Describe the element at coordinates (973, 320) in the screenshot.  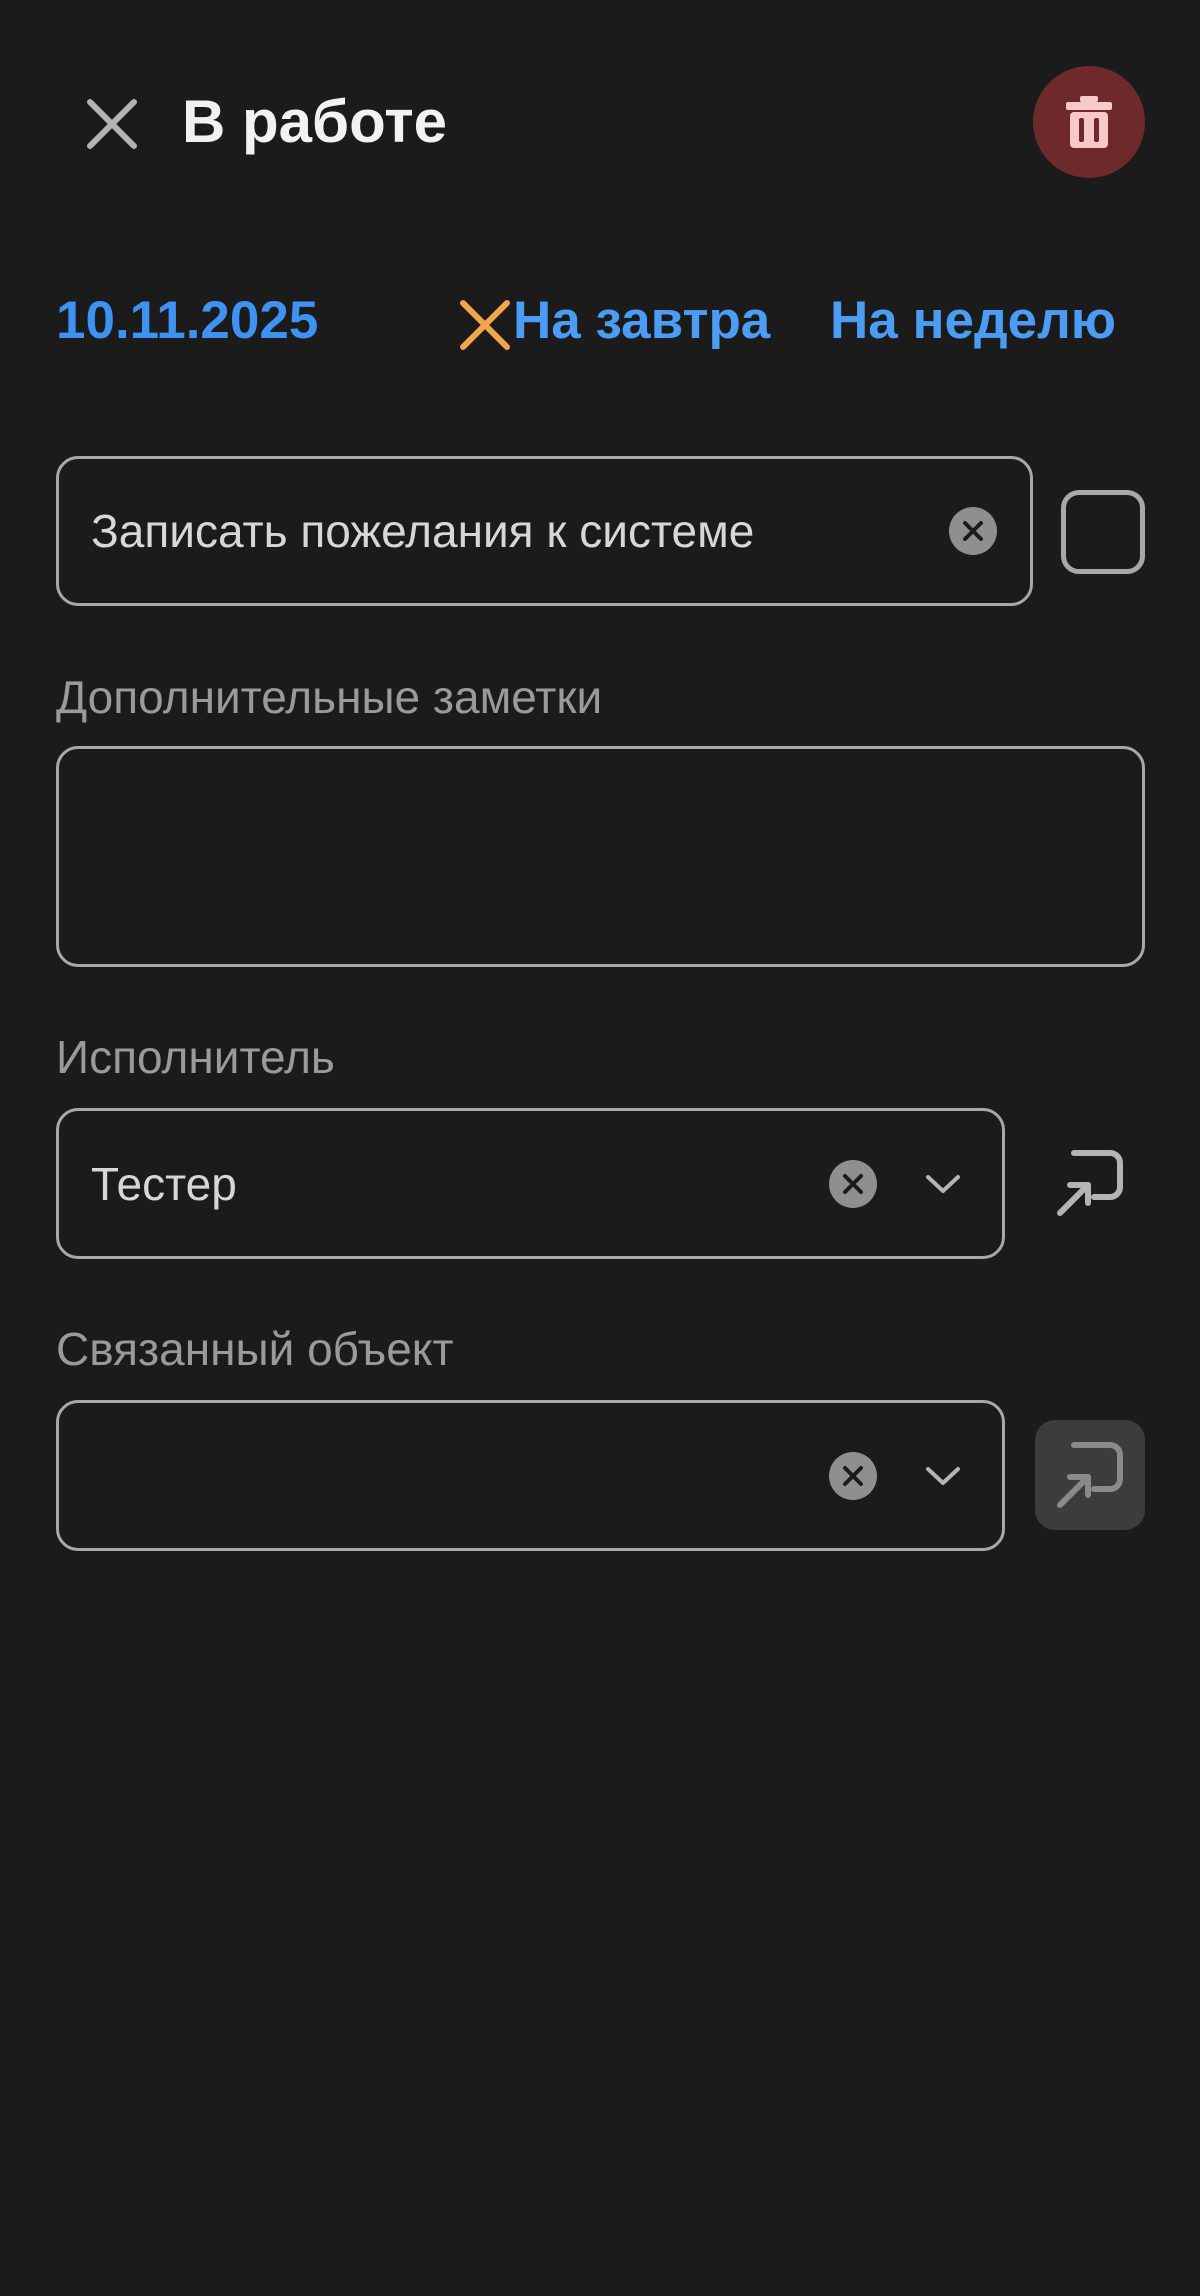
I see `set-week-link: На неделю` at that location.